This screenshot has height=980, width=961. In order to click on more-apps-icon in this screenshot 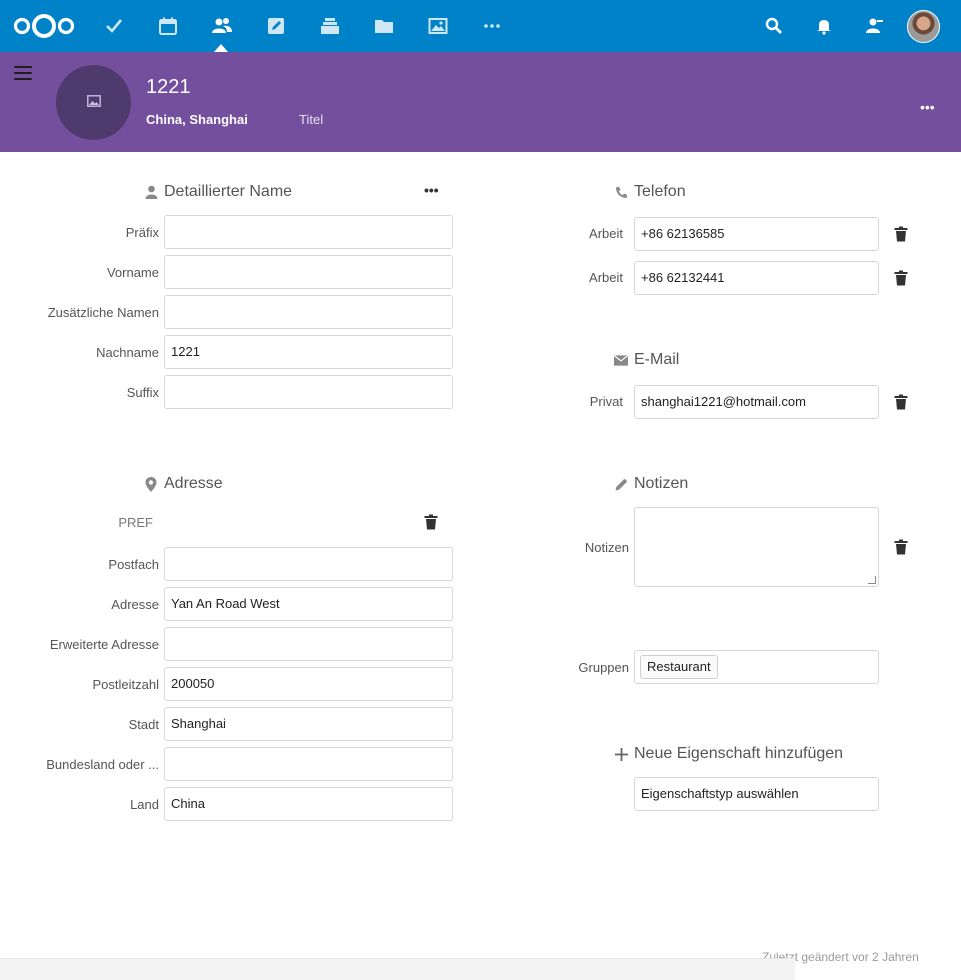, I will do `click(492, 26)`.